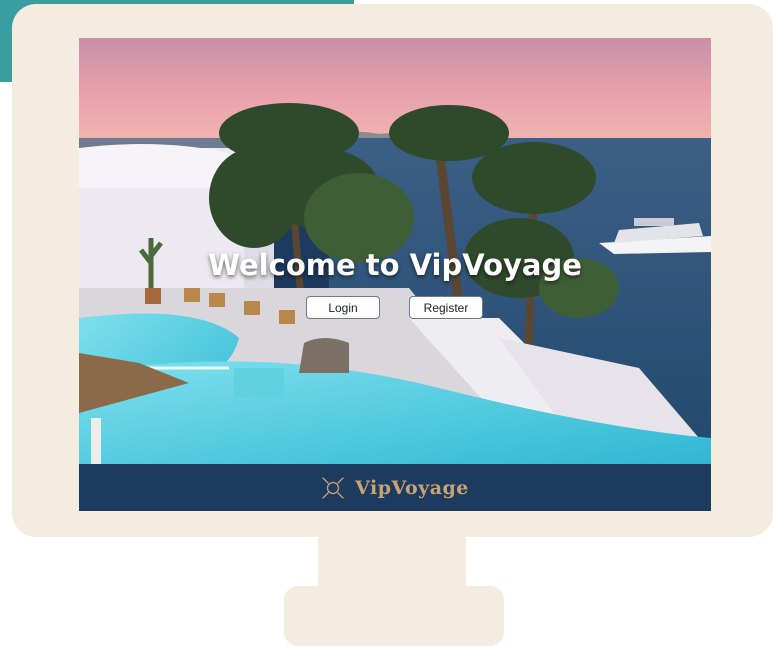  What do you see at coordinates (394, 616) in the screenshot?
I see `monitor-stand-base` at bounding box center [394, 616].